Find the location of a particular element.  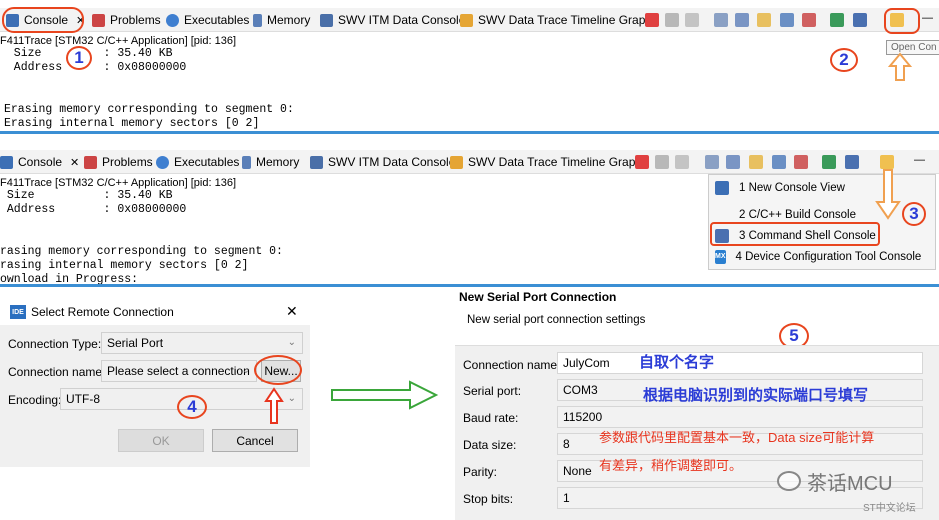

console-line-6: ownload in Progress: is located at coordinates (69, 278).